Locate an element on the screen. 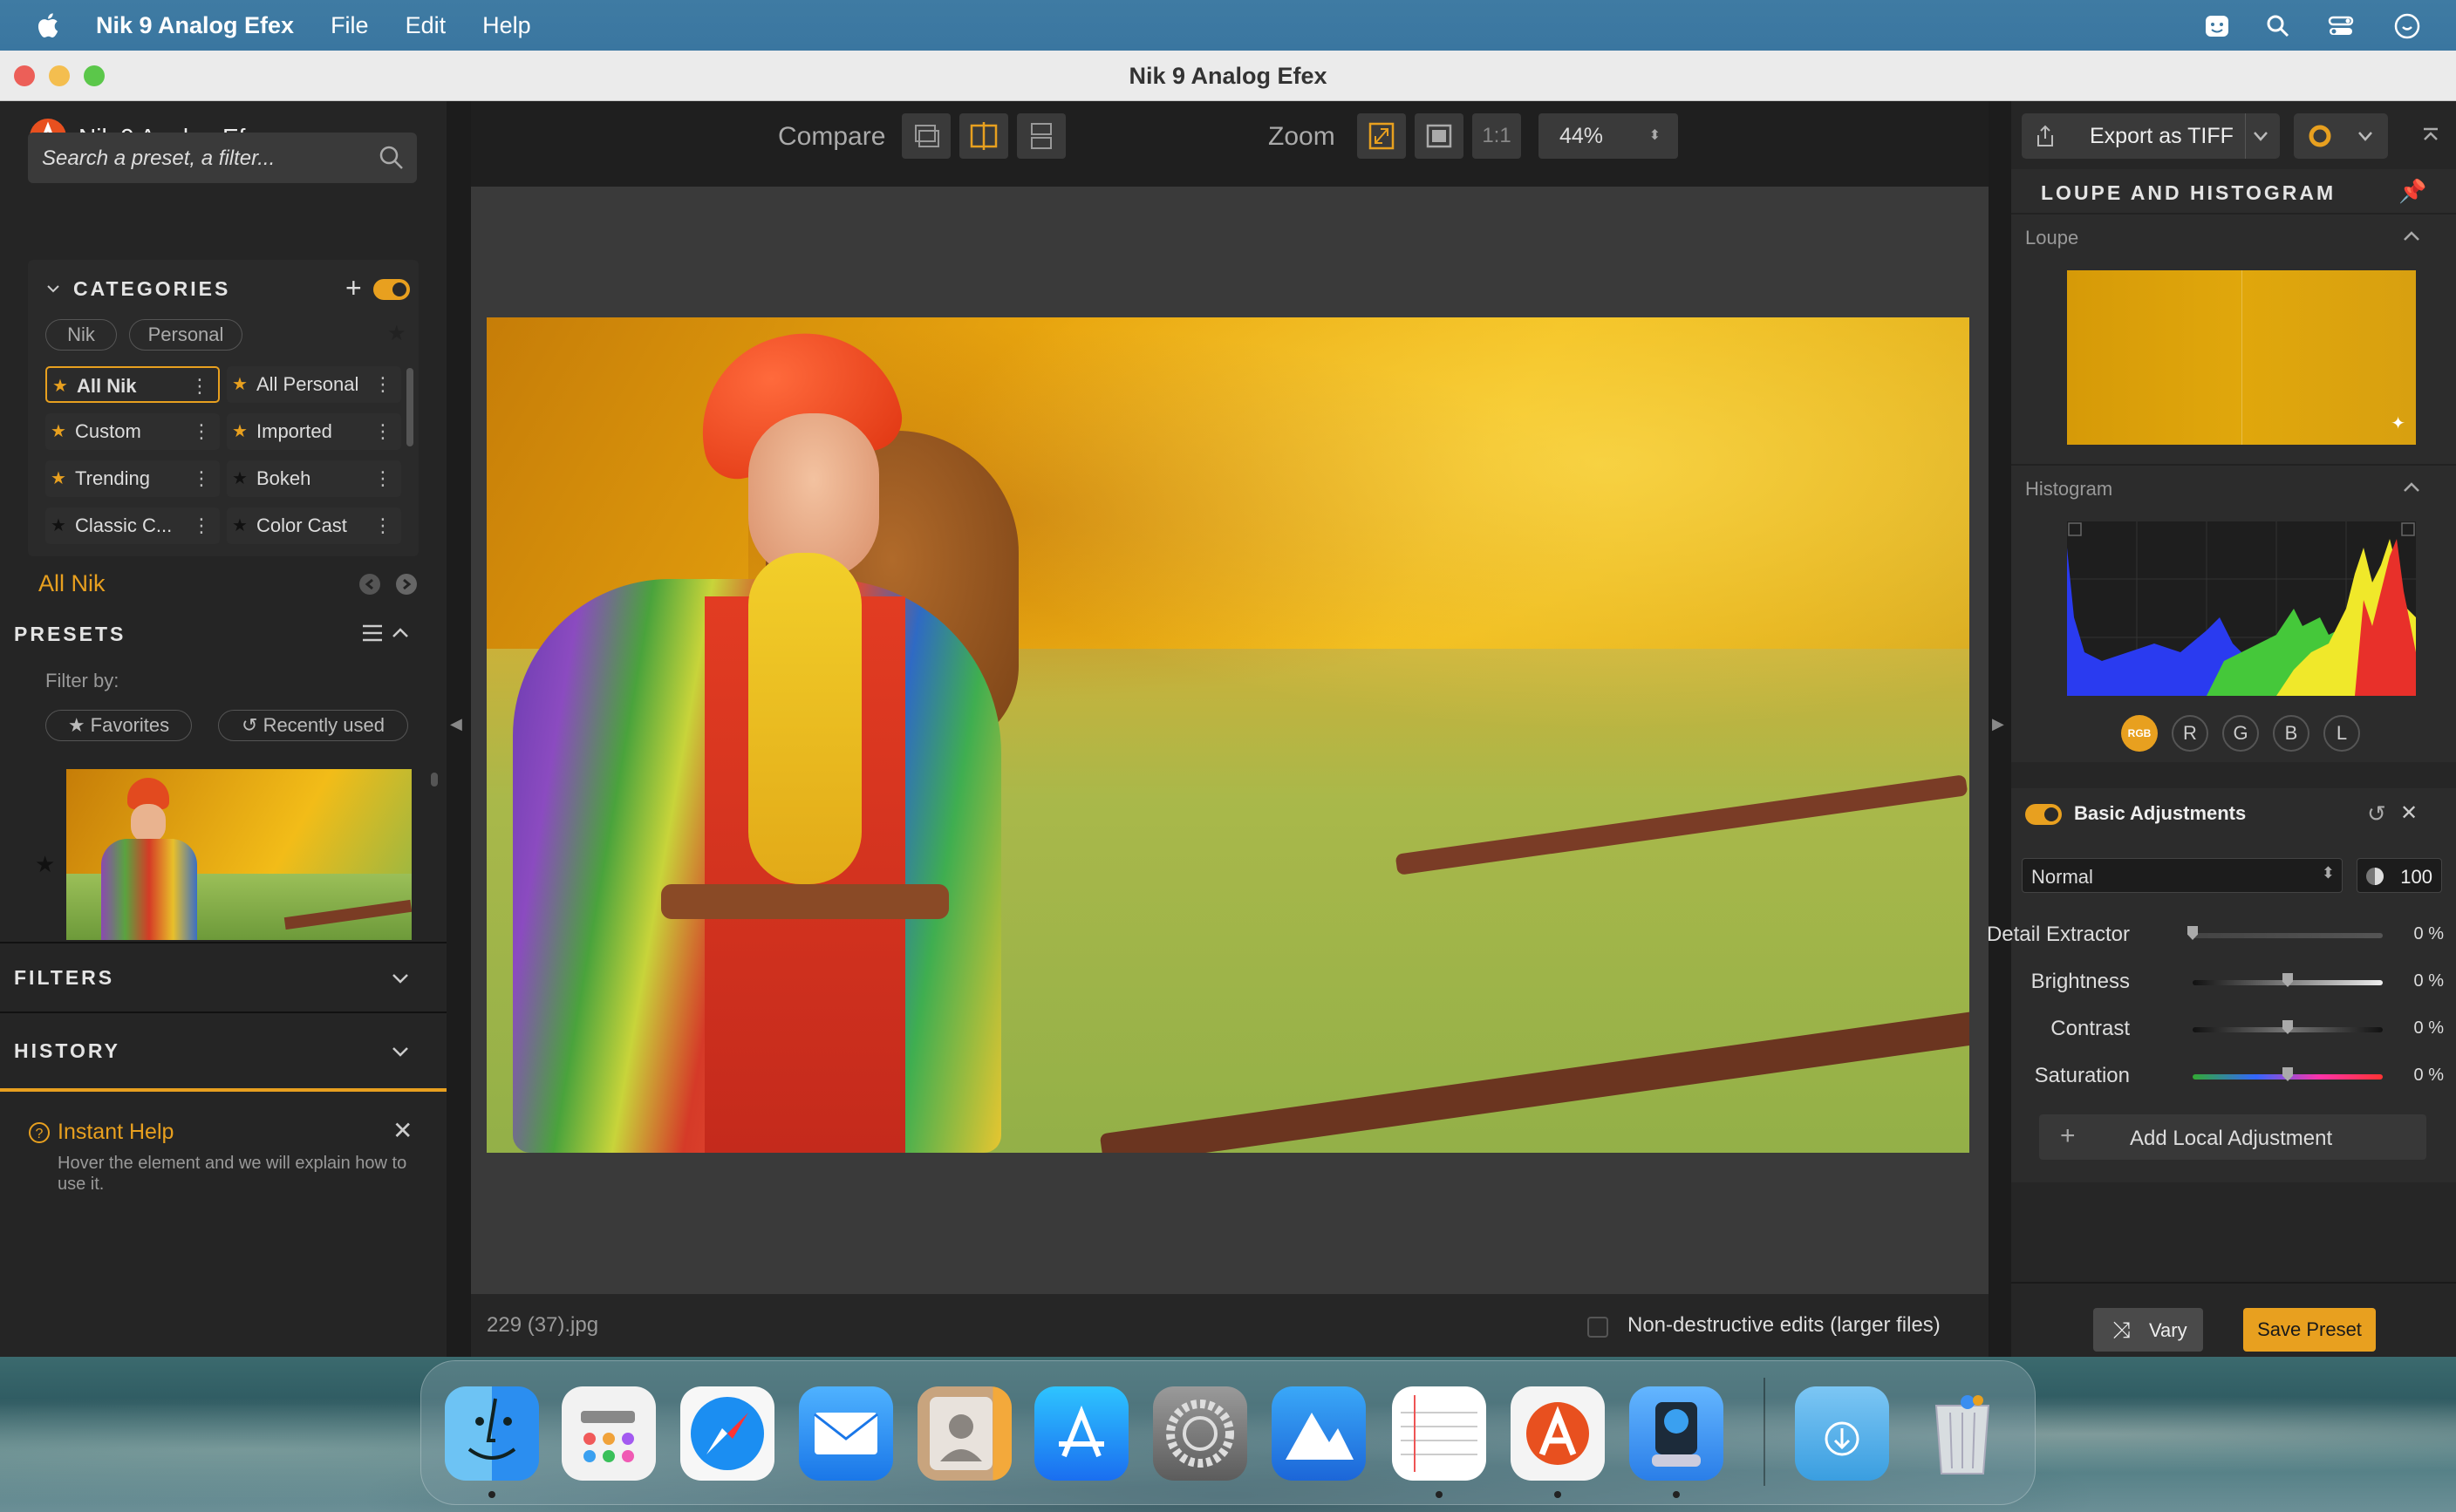  history-title: HISTORY is located at coordinates (67, 1051).